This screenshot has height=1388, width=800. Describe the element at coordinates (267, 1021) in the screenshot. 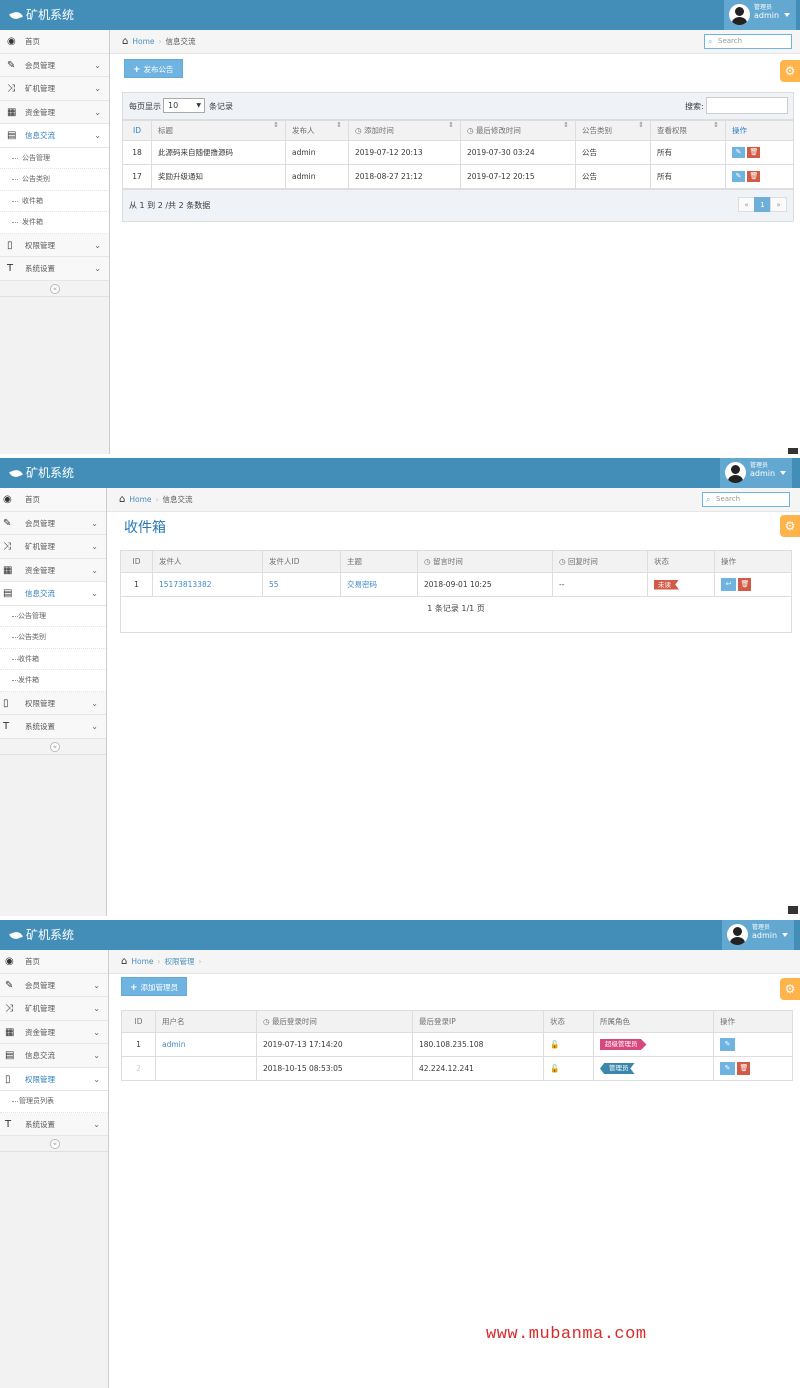

I see `clock-icon: ◷` at that location.